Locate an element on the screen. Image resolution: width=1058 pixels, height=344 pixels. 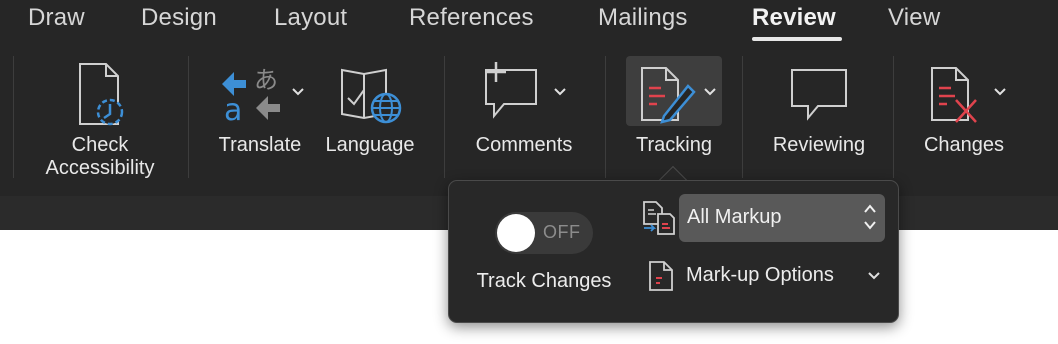
tab-review: Review is located at coordinates (794, 18).